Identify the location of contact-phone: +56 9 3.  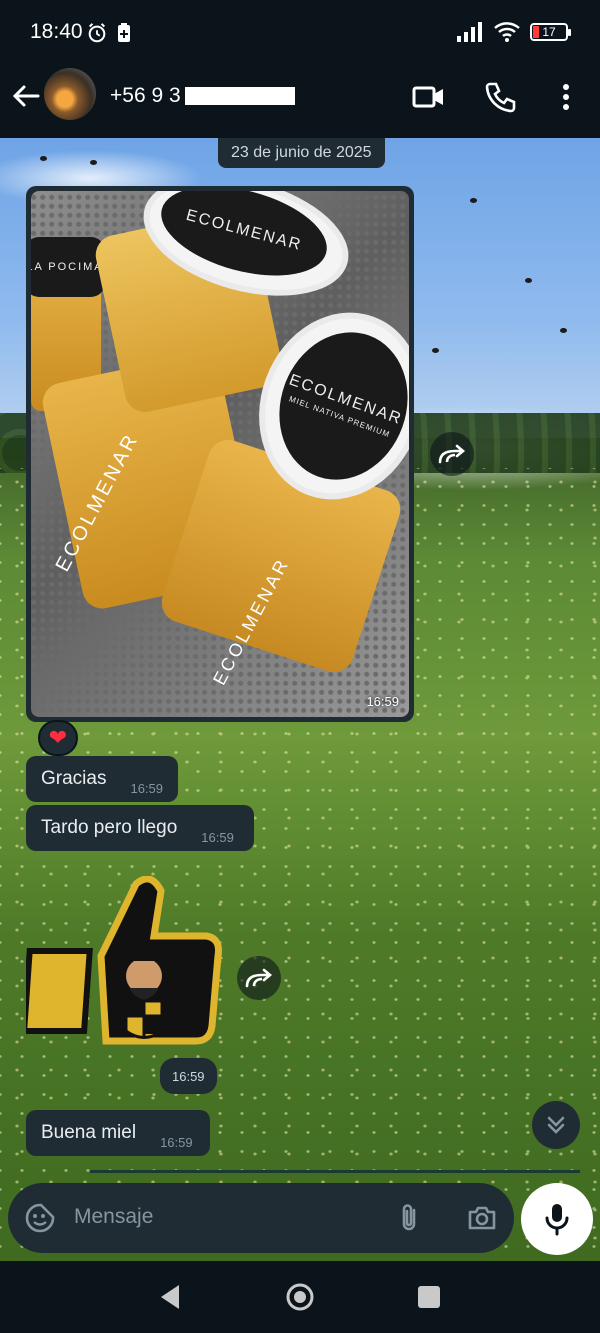
(145, 95).